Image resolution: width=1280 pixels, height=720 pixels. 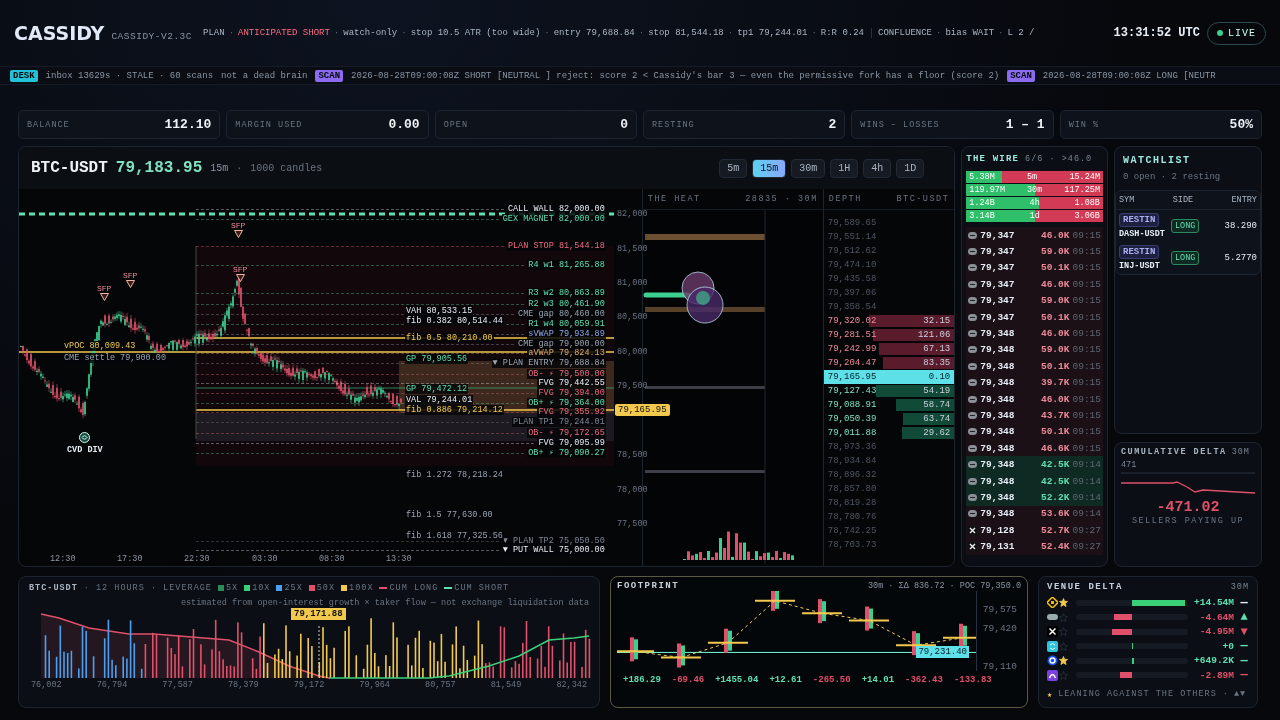 What do you see at coordinates (319, 652) in the screenshot?
I see `cursor-line` at bounding box center [319, 652].